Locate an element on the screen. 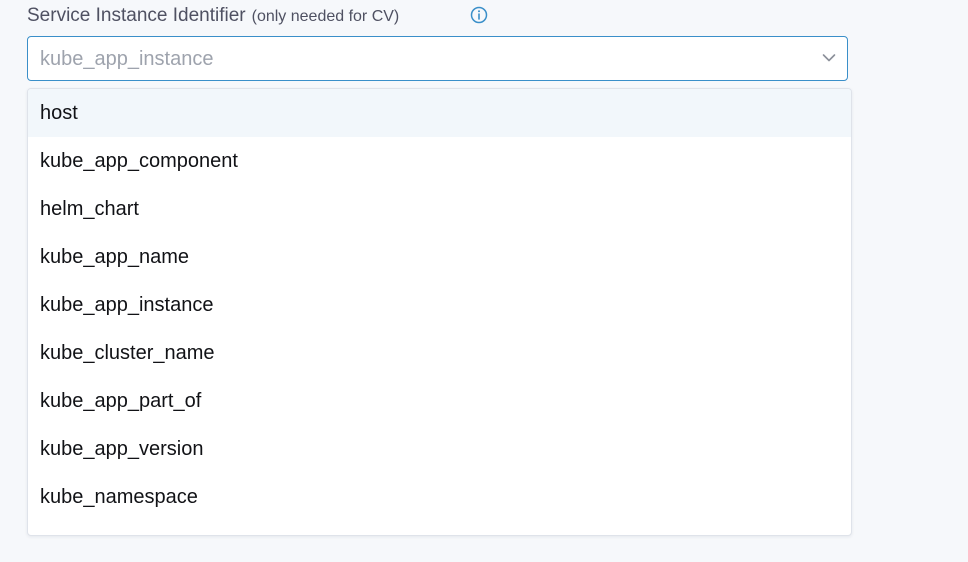 The image size is (968, 562). dropdown-option-kube-namespace: kube_namespace is located at coordinates (439, 497).